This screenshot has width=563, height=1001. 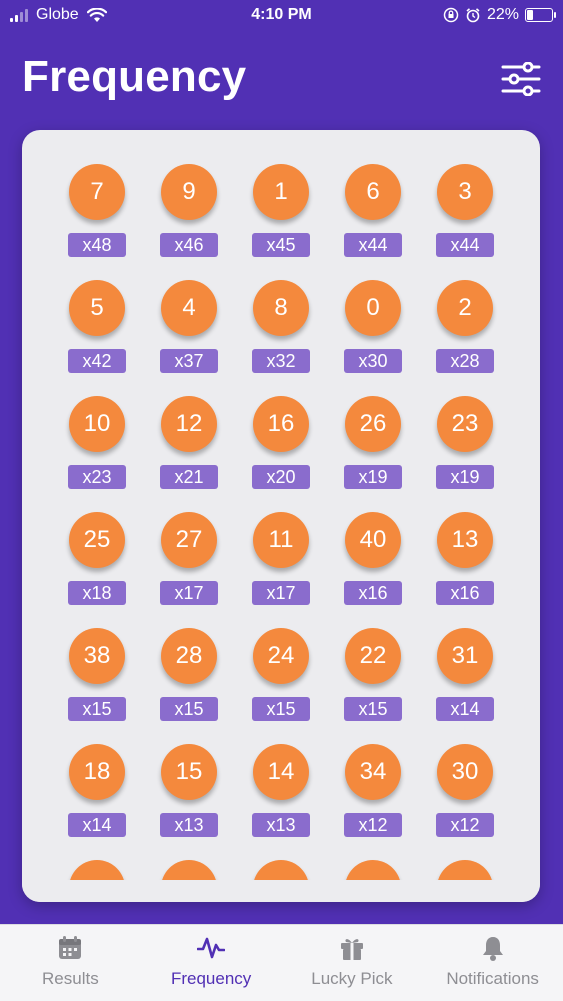 What do you see at coordinates (281, 477) in the screenshot?
I see `count-badge: x20` at bounding box center [281, 477].